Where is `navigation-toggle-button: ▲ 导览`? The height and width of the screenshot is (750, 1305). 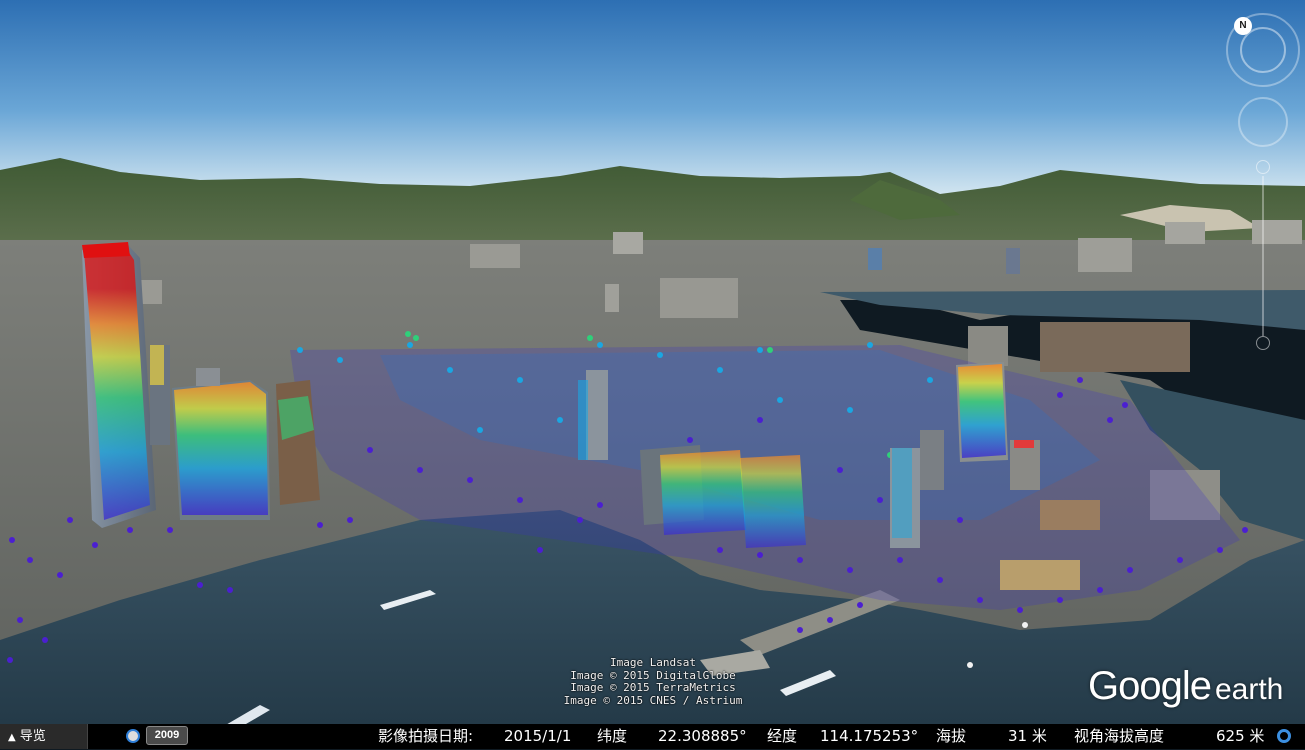
navigation-toggle-button: ▲ 导览 is located at coordinates (44, 736).